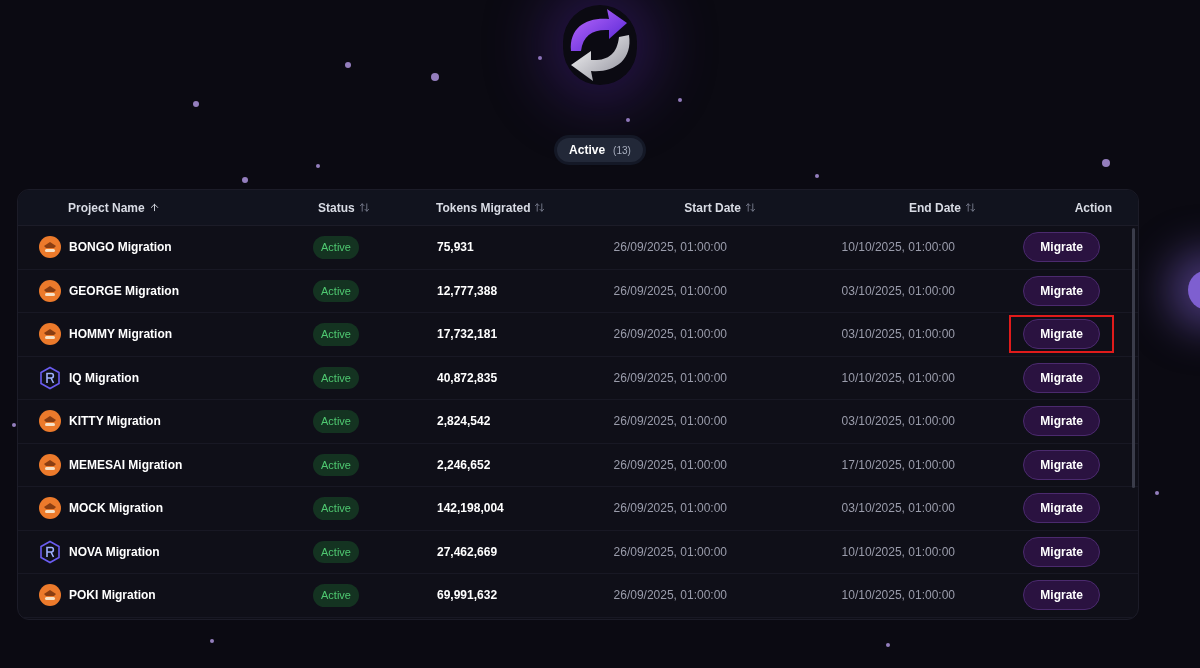  I want to click on filter-tab: Active (13), so click(600, 150).